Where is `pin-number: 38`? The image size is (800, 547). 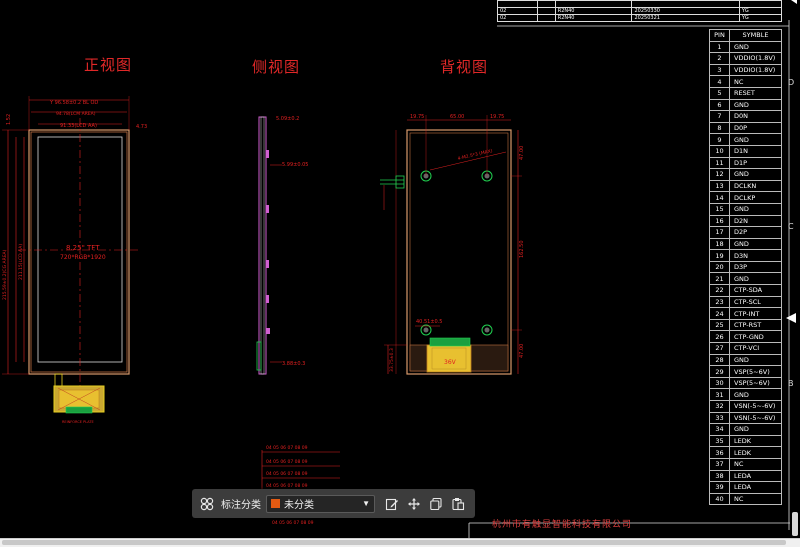 pin-number: 38 is located at coordinates (719, 476).